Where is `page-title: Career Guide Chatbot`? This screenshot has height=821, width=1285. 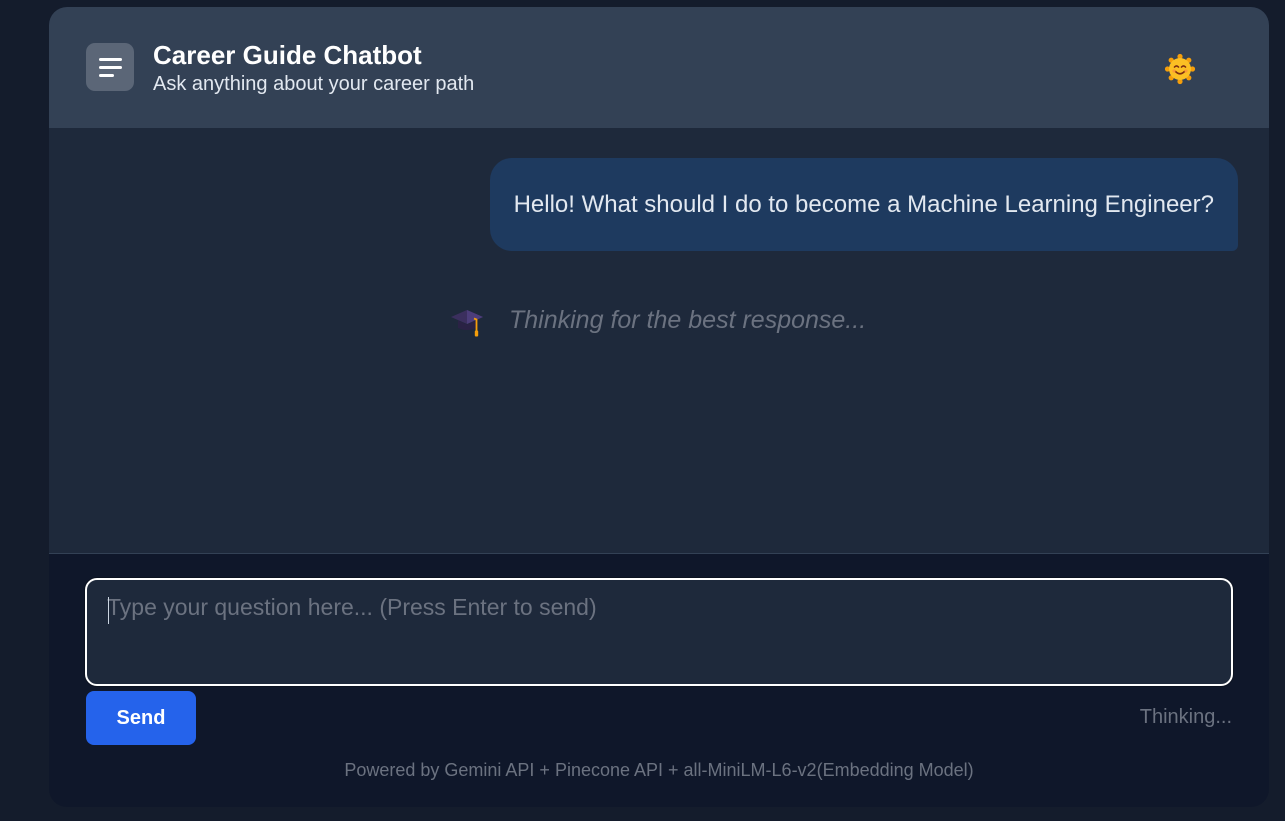
page-title: Career Guide Chatbot is located at coordinates (287, 55).